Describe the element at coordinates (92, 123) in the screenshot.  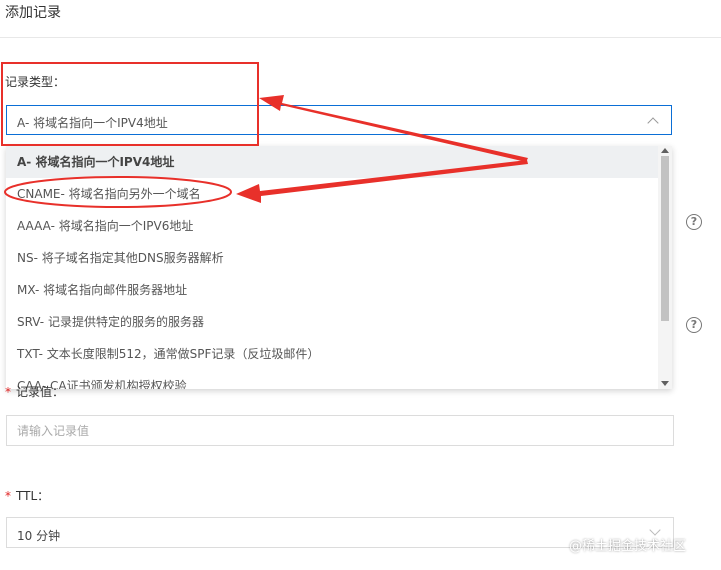
I see `record-type-selected-value: A- 将域名指向一个IPV4地址` at that location.